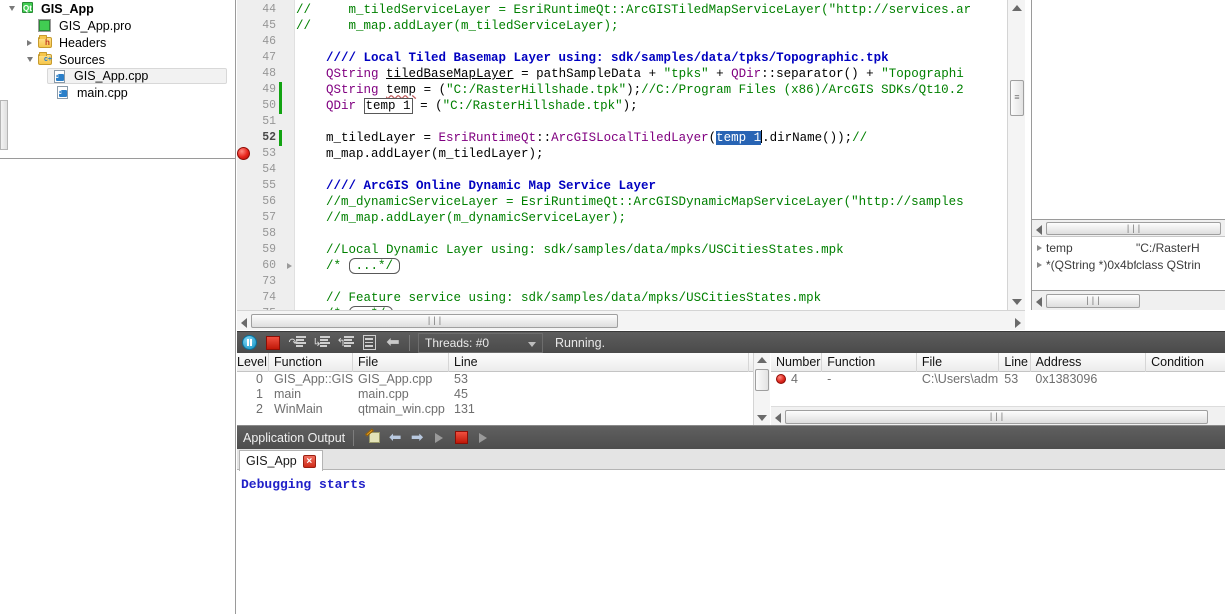 This screenshot has width=1225, height=615. I want to click on locals-row: *(QString *)0x4bf7...class QStrin, so click(1128, 265).